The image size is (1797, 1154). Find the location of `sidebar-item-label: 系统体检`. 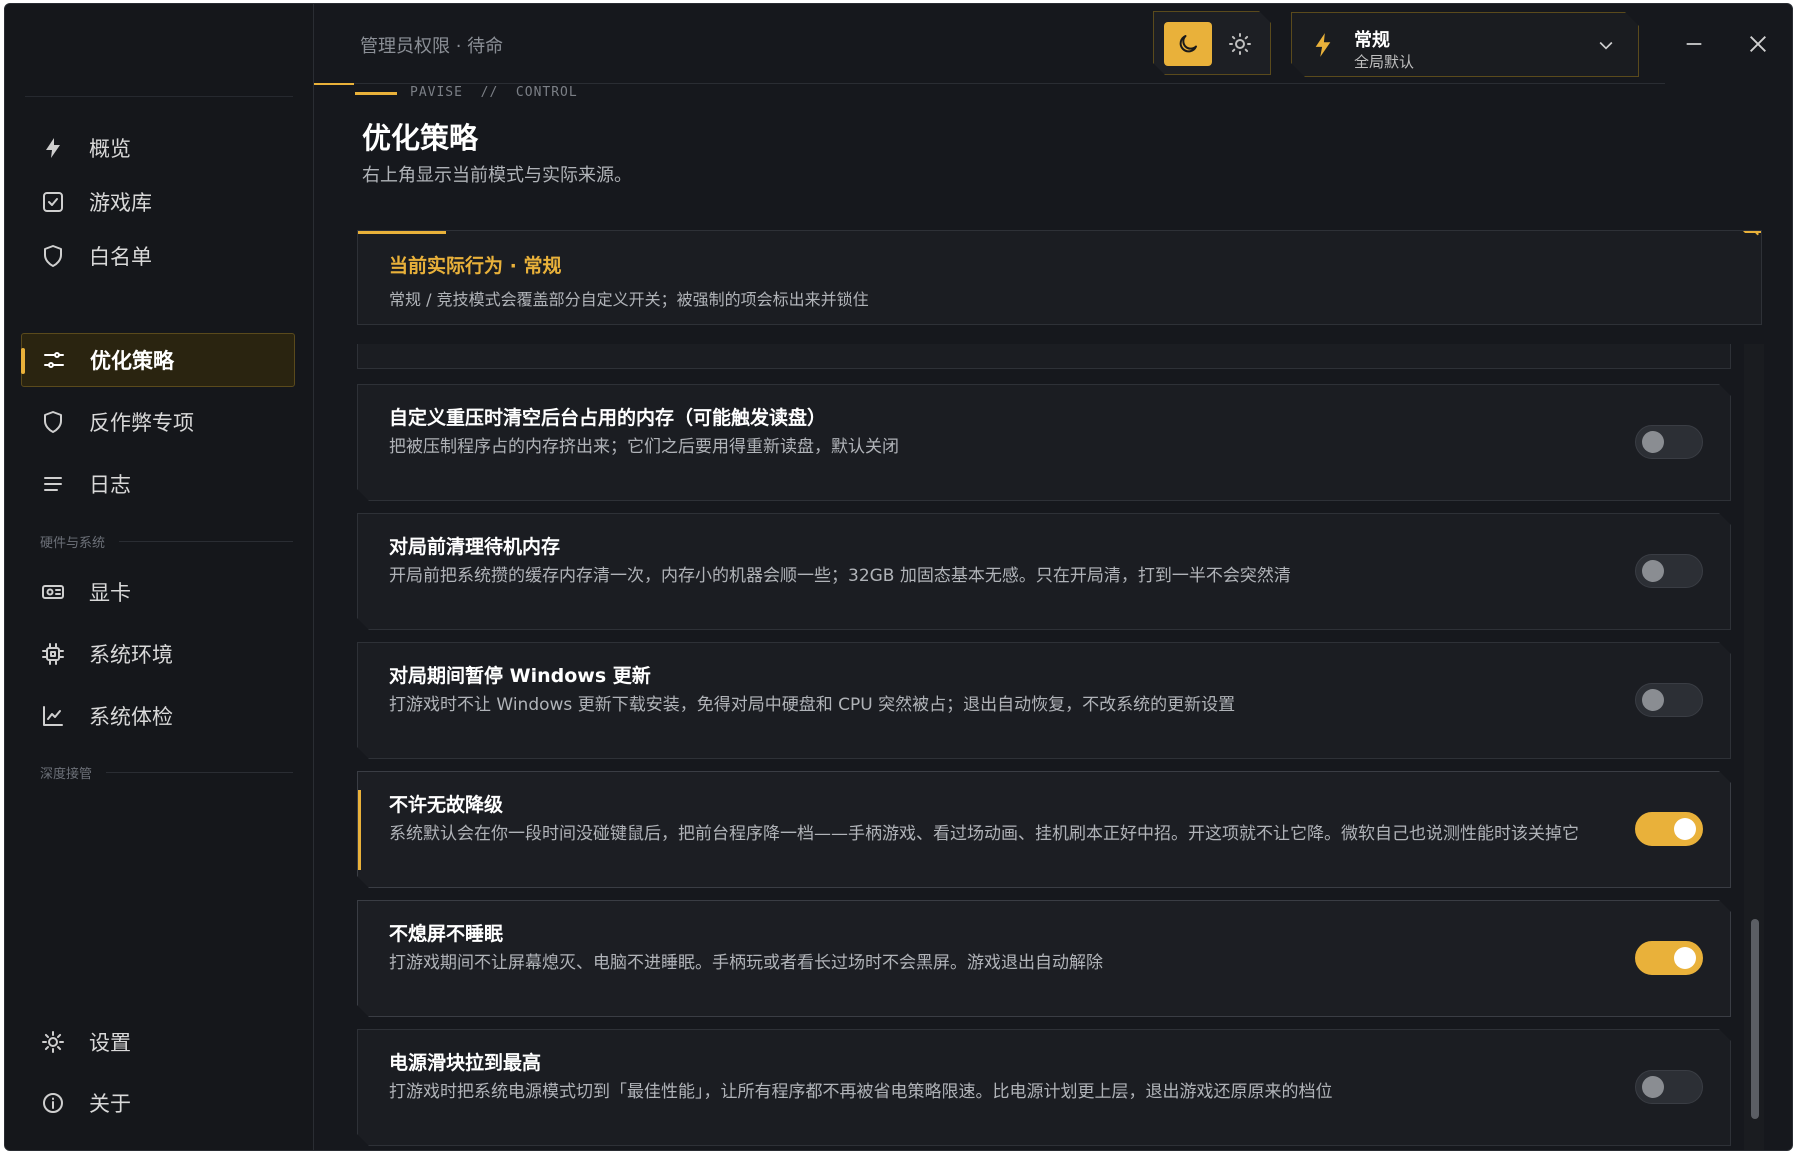

sidebar-item-label: 系统体检 is located at coordinates (131, 717).